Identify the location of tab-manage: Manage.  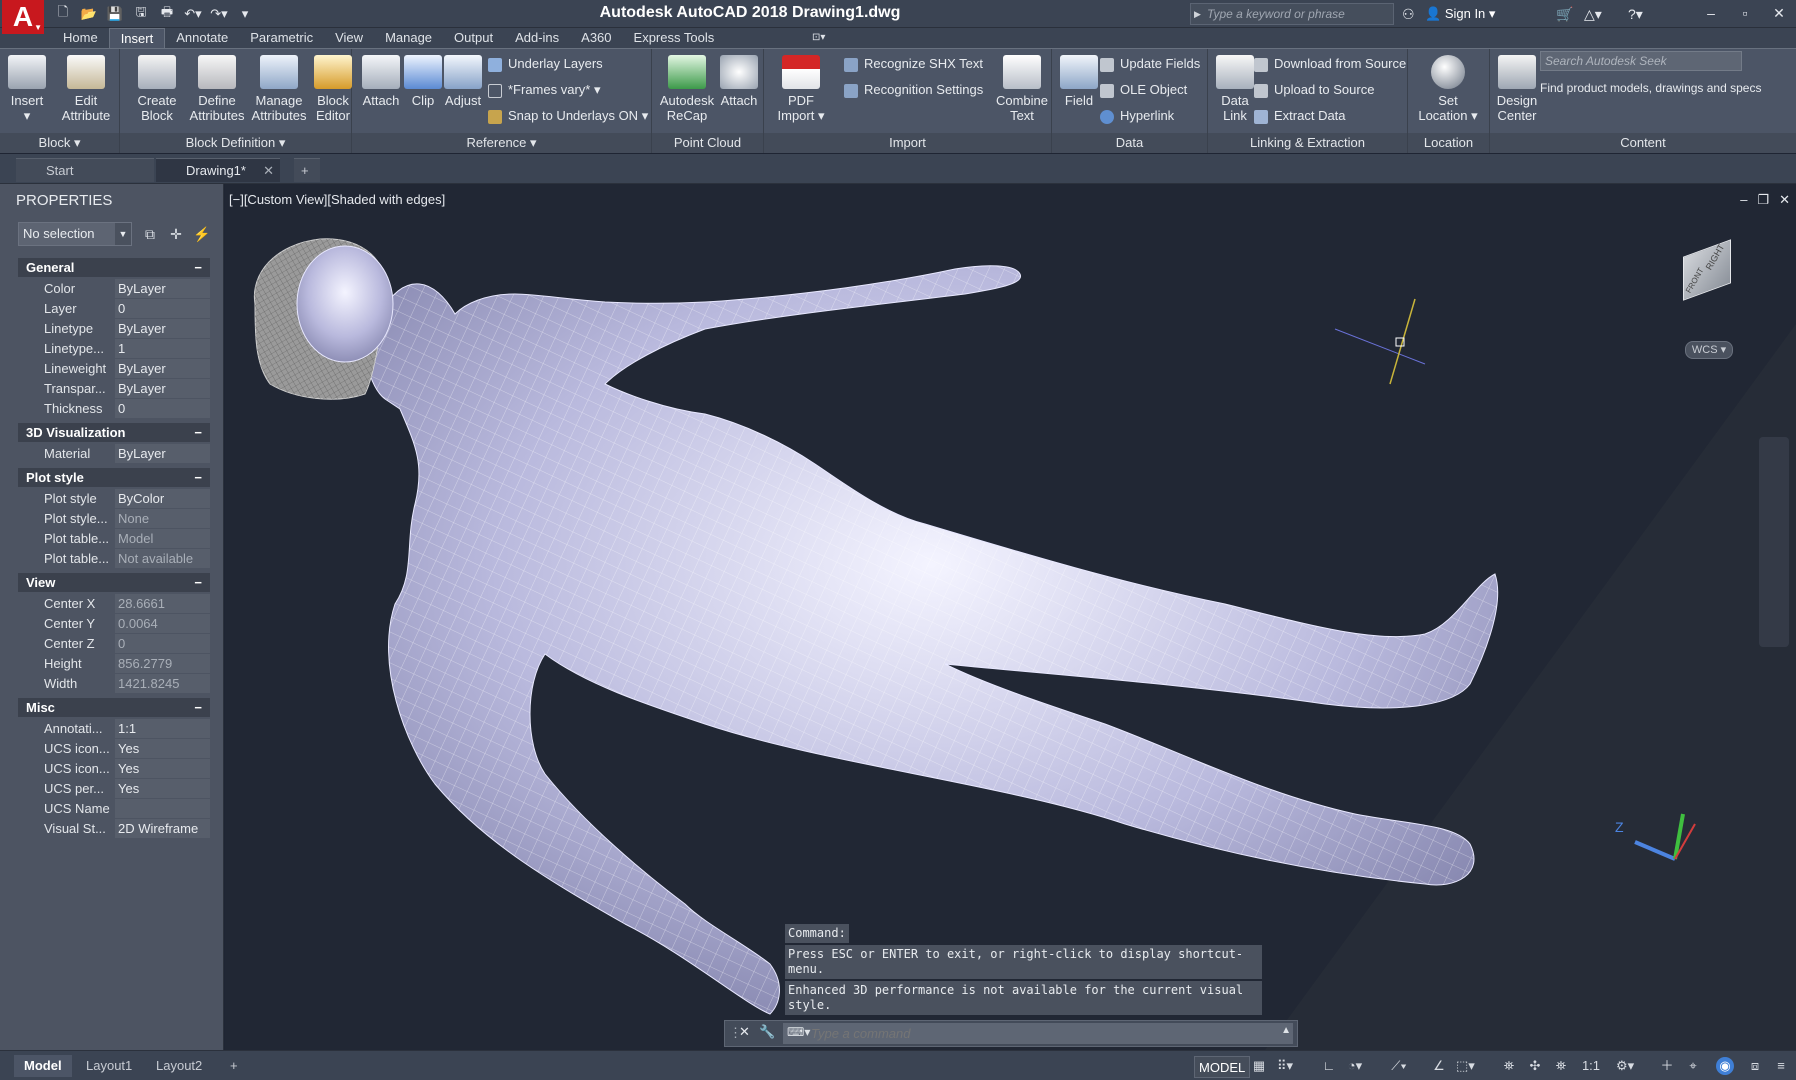
(408, 38).